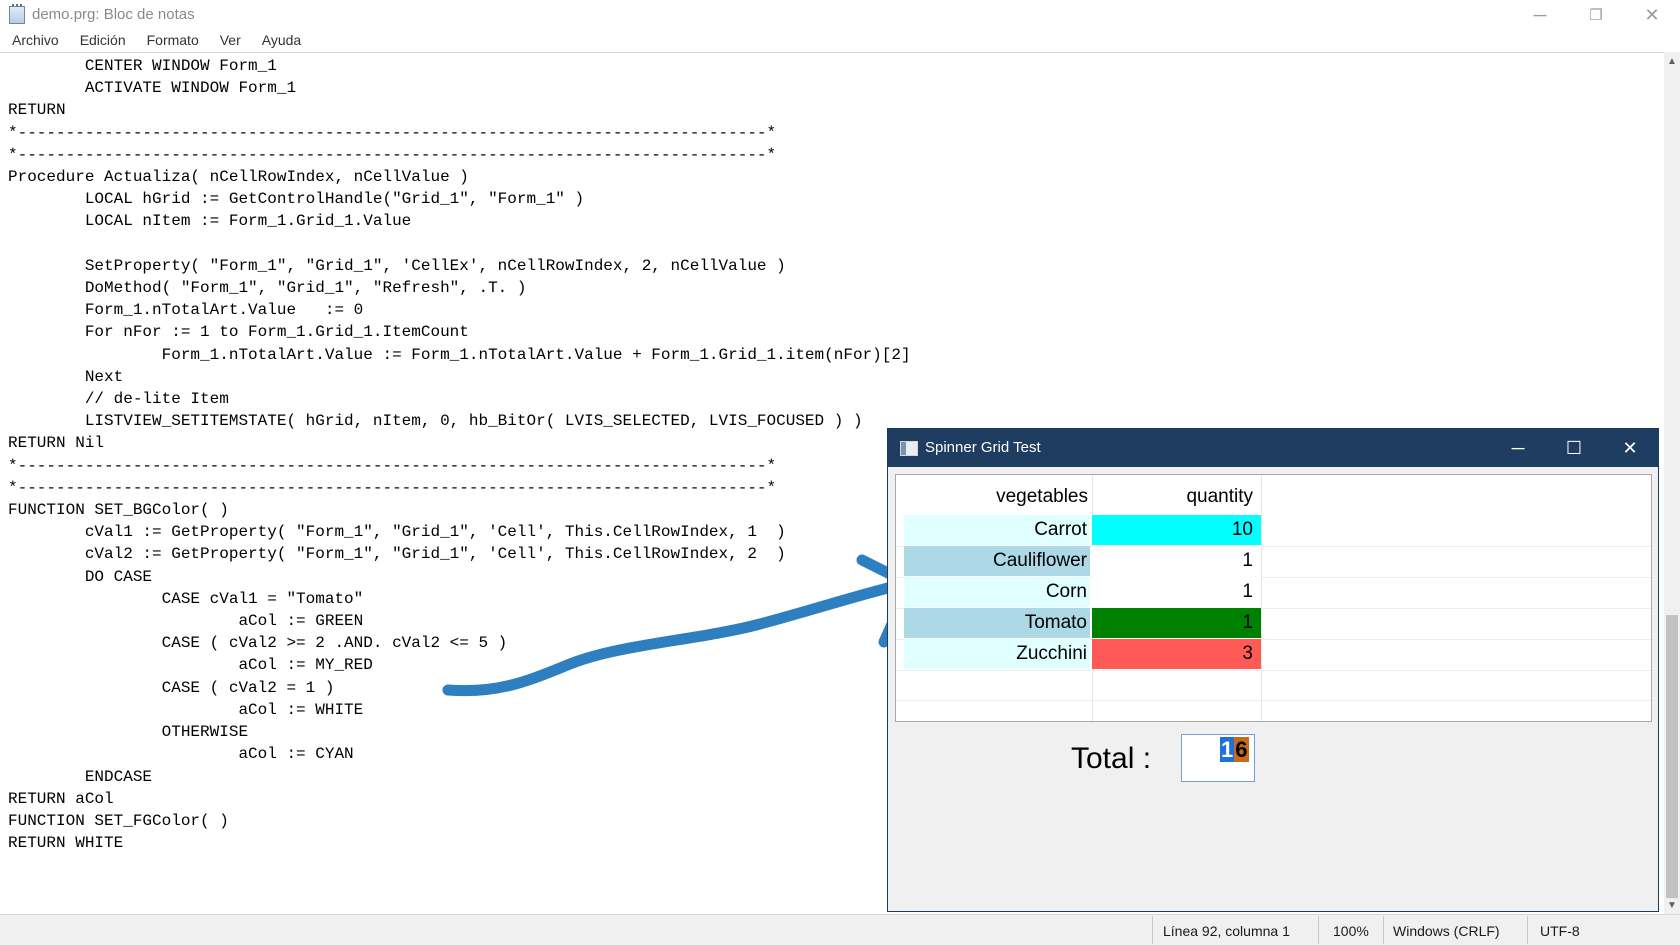 The width and height of the screenshot is (1680, 945). What do you see at coordinates (1540, 15) in the screenshot?
I see `minimize-button: ─` at bounding box center [1540, 15].